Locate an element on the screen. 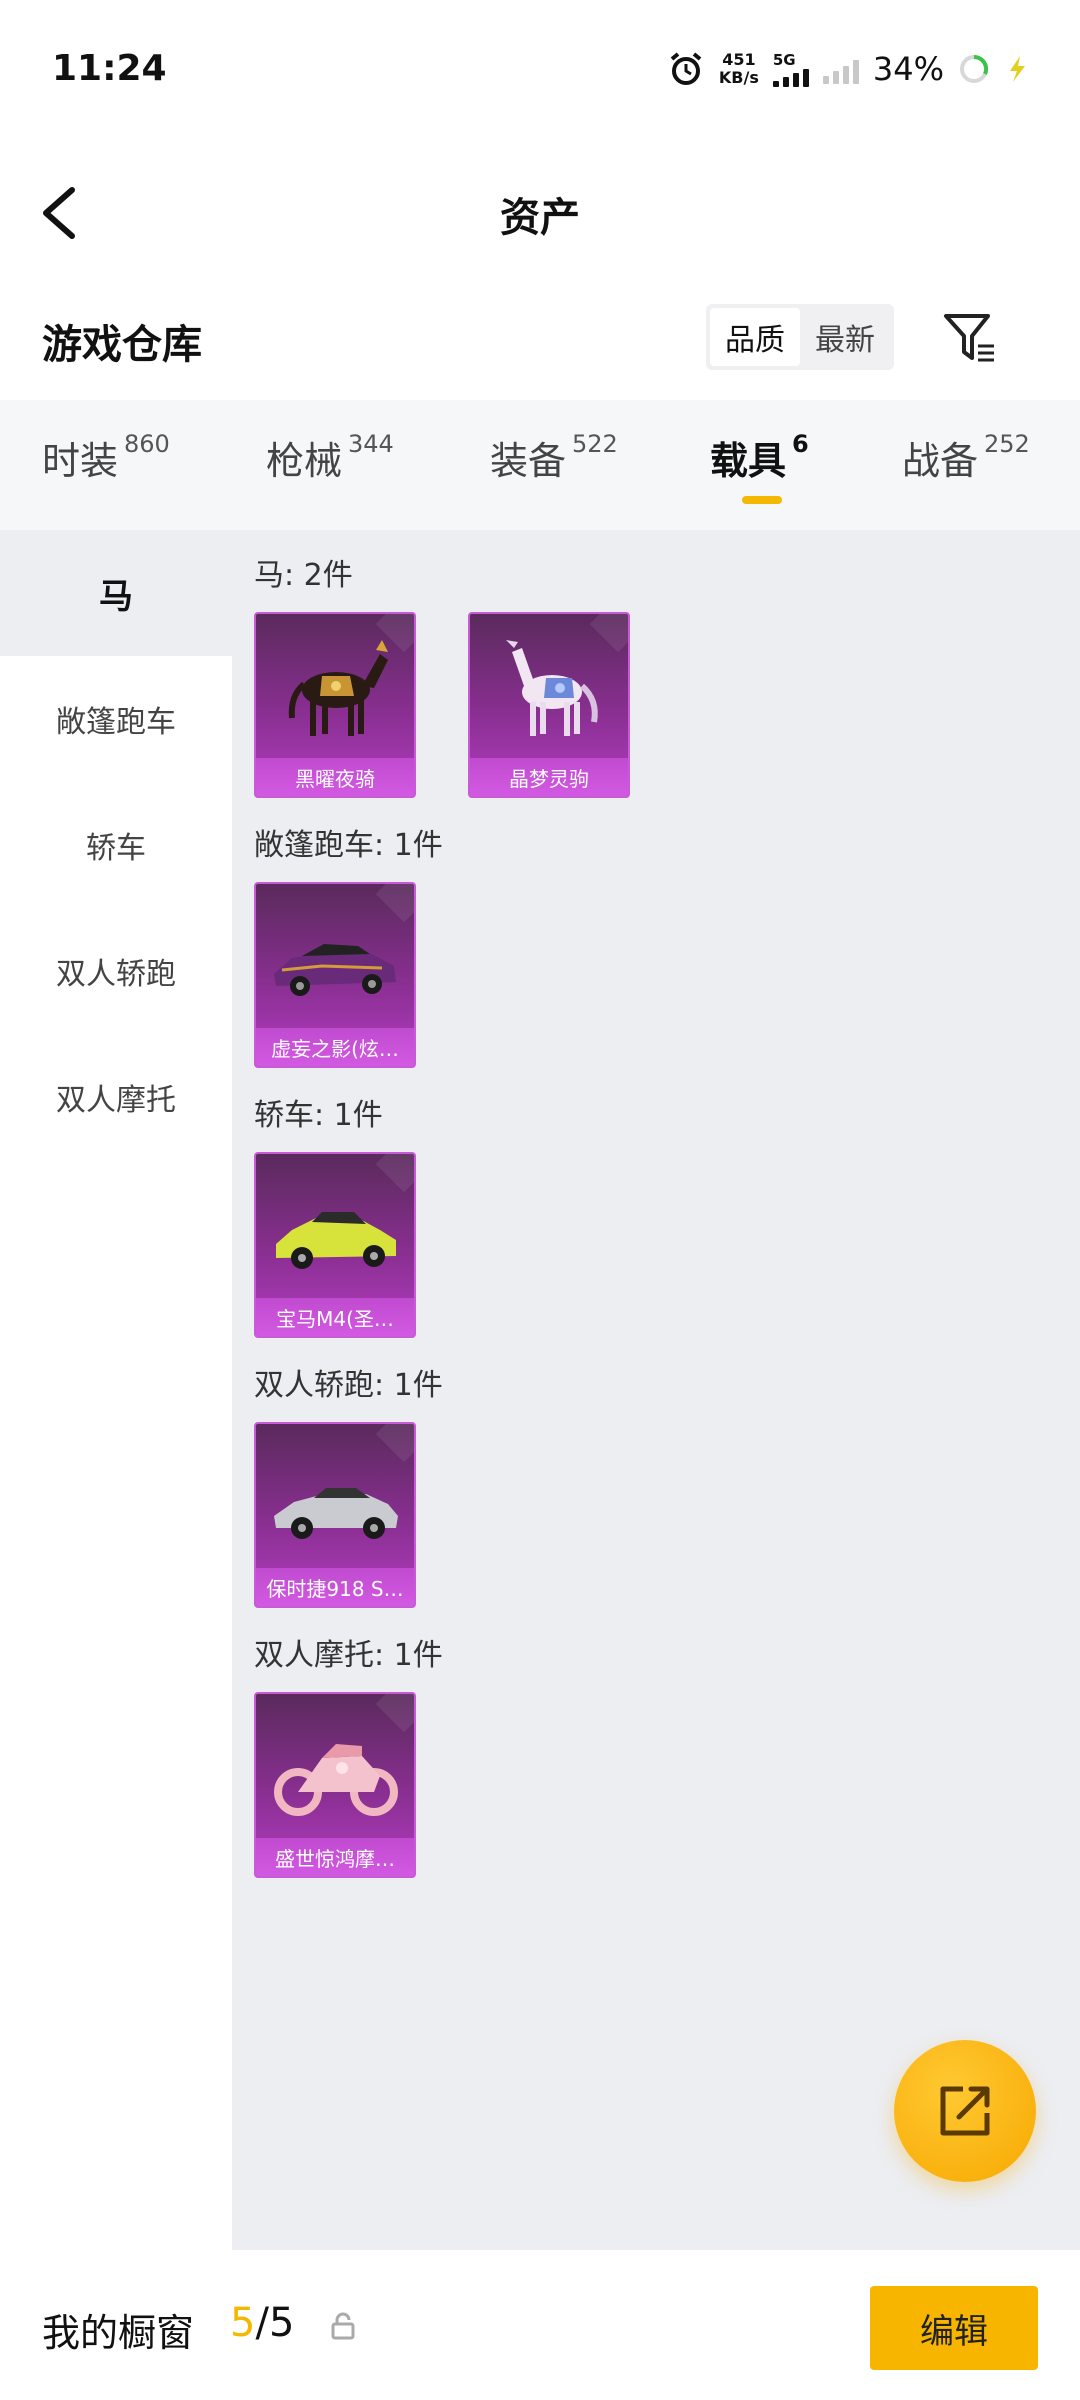 The width and height of the screenshot is (1080, 2400). side-item-sedan: 轿车 is located at coordinates (116, 845).